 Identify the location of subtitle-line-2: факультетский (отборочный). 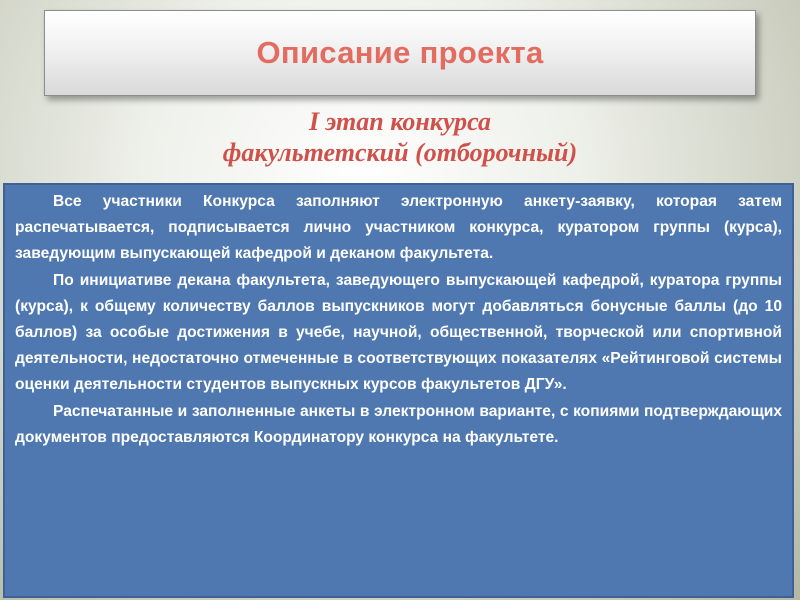
(400, 152).